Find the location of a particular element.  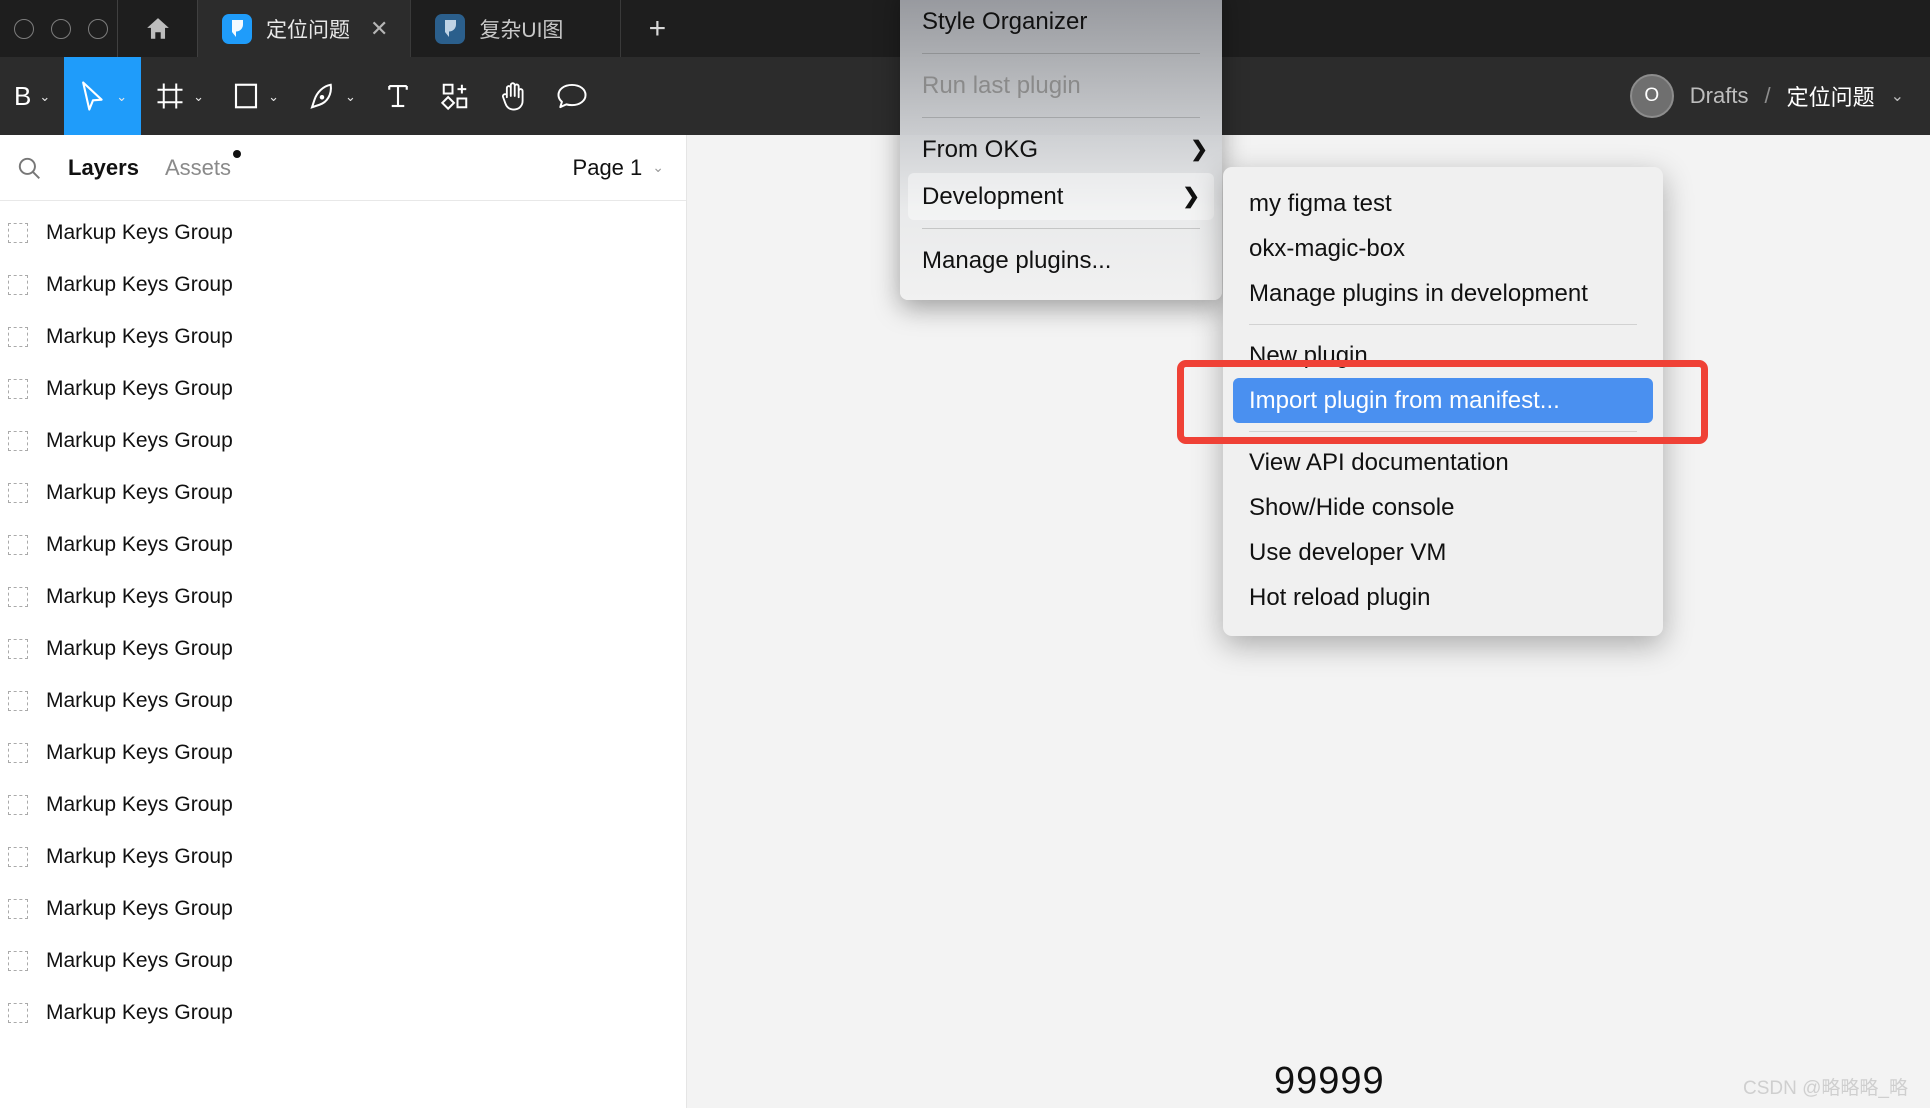

text-tool is located at coordinates (398, 96).